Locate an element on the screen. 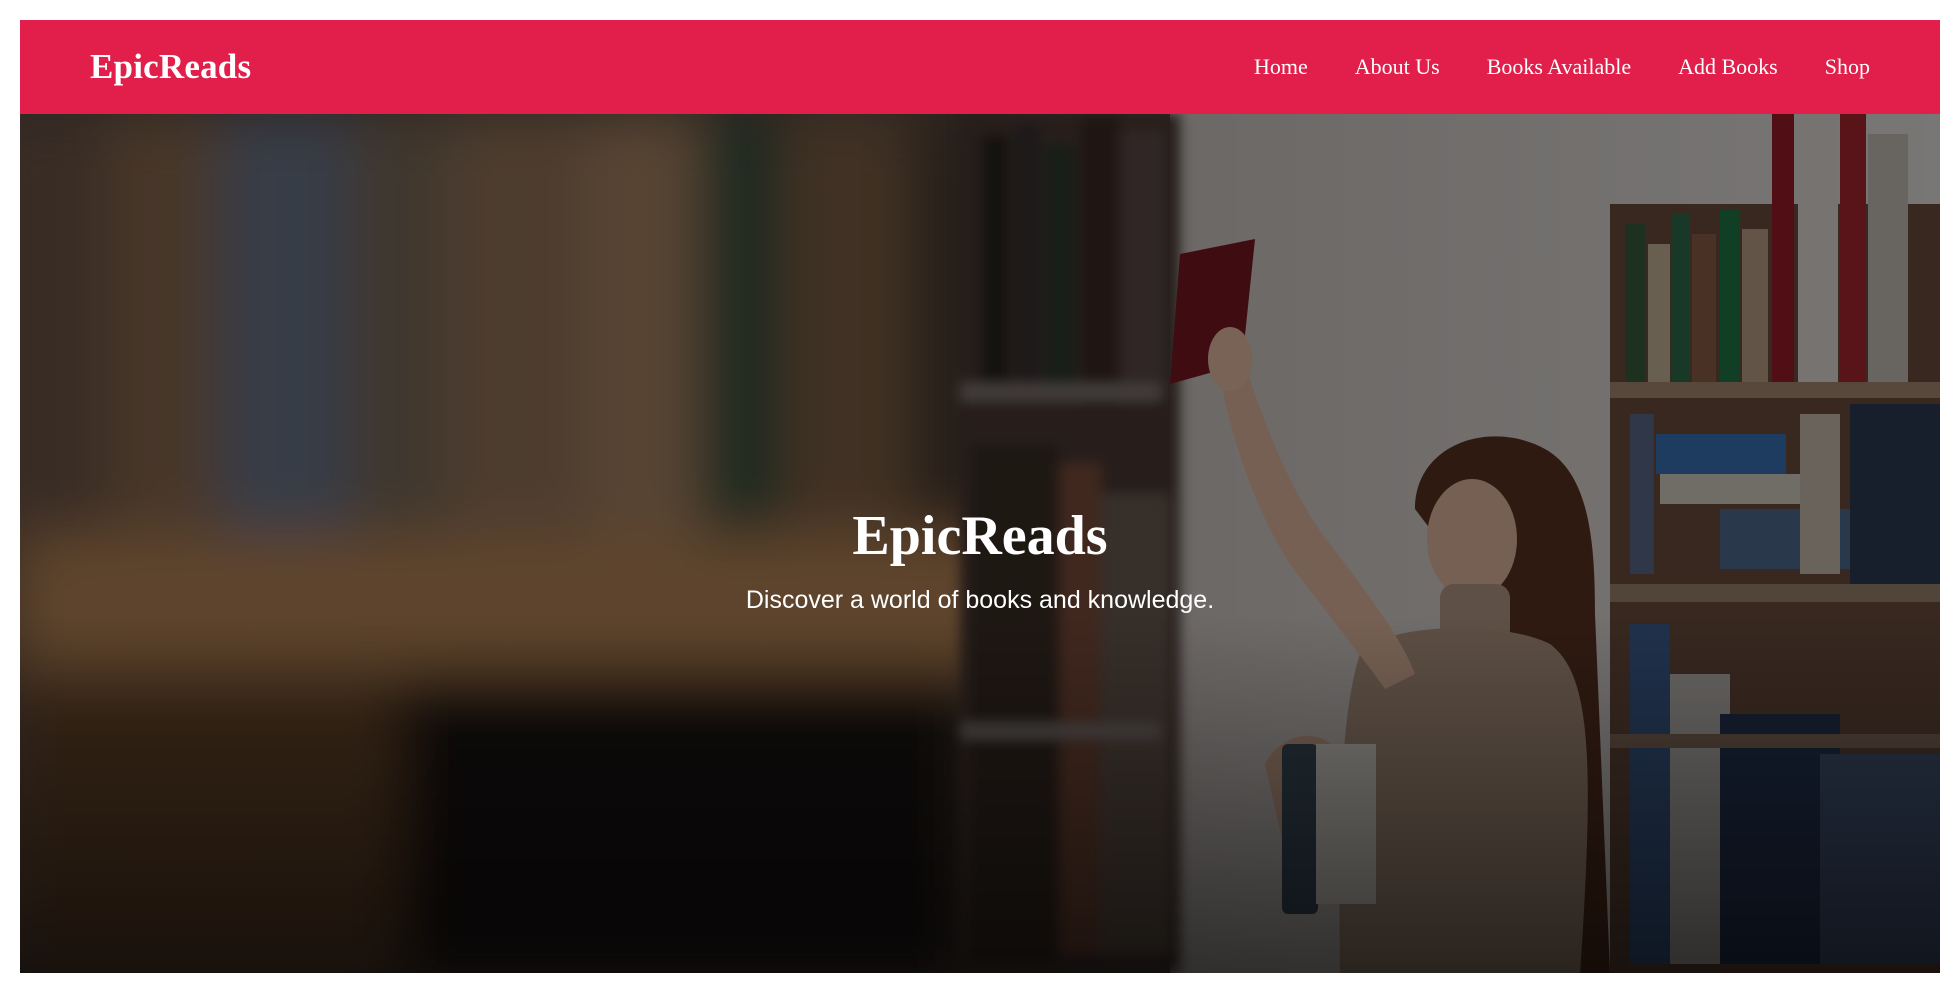 The width and height of the screenshot is (1960, 992). hero-title: EpicReads is located at coordinates (980, 536).